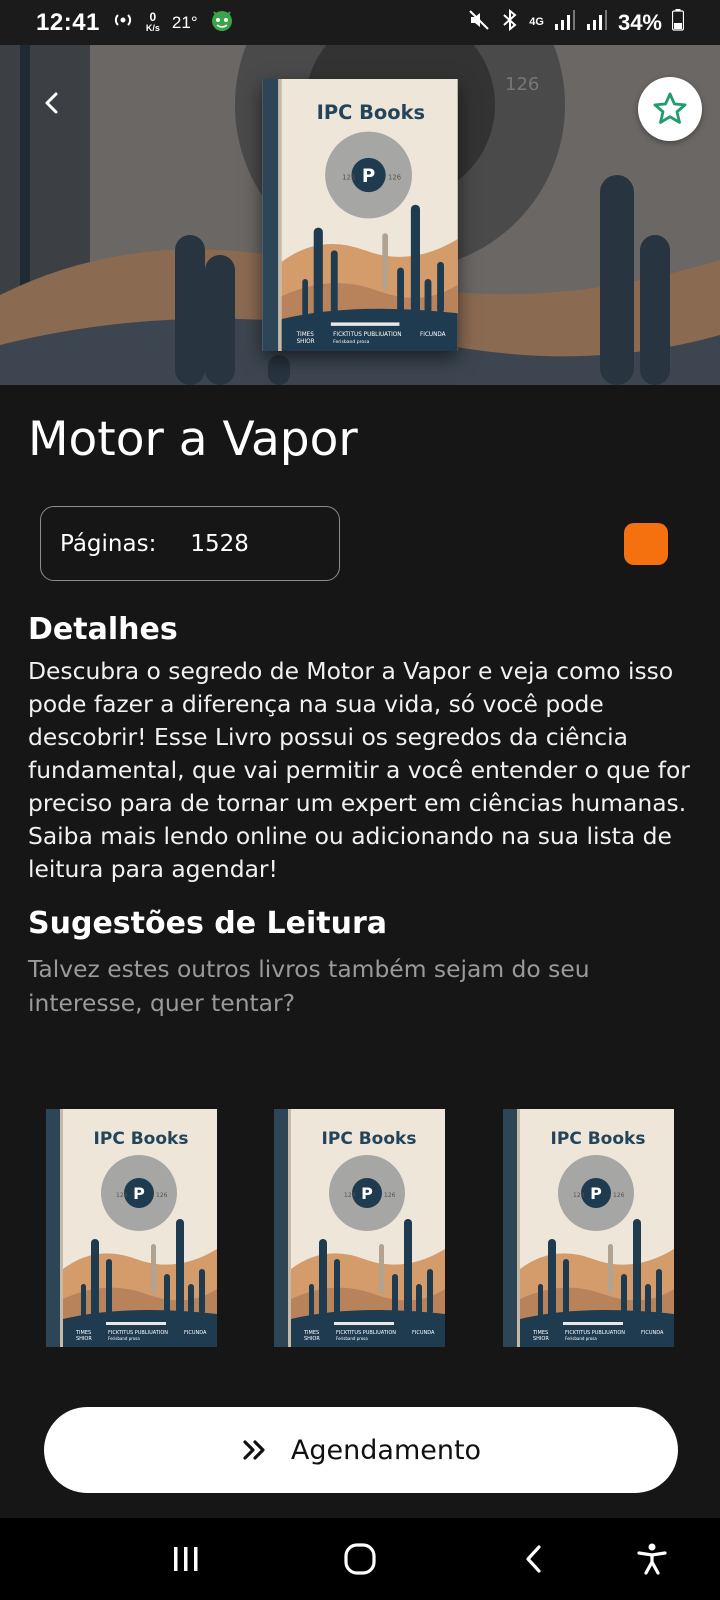 The image size is (720, 1600). What do you see at coordinates (536, 22) in the screenshot?
I see `network-type: 4G` at bounding box center [536, 22].